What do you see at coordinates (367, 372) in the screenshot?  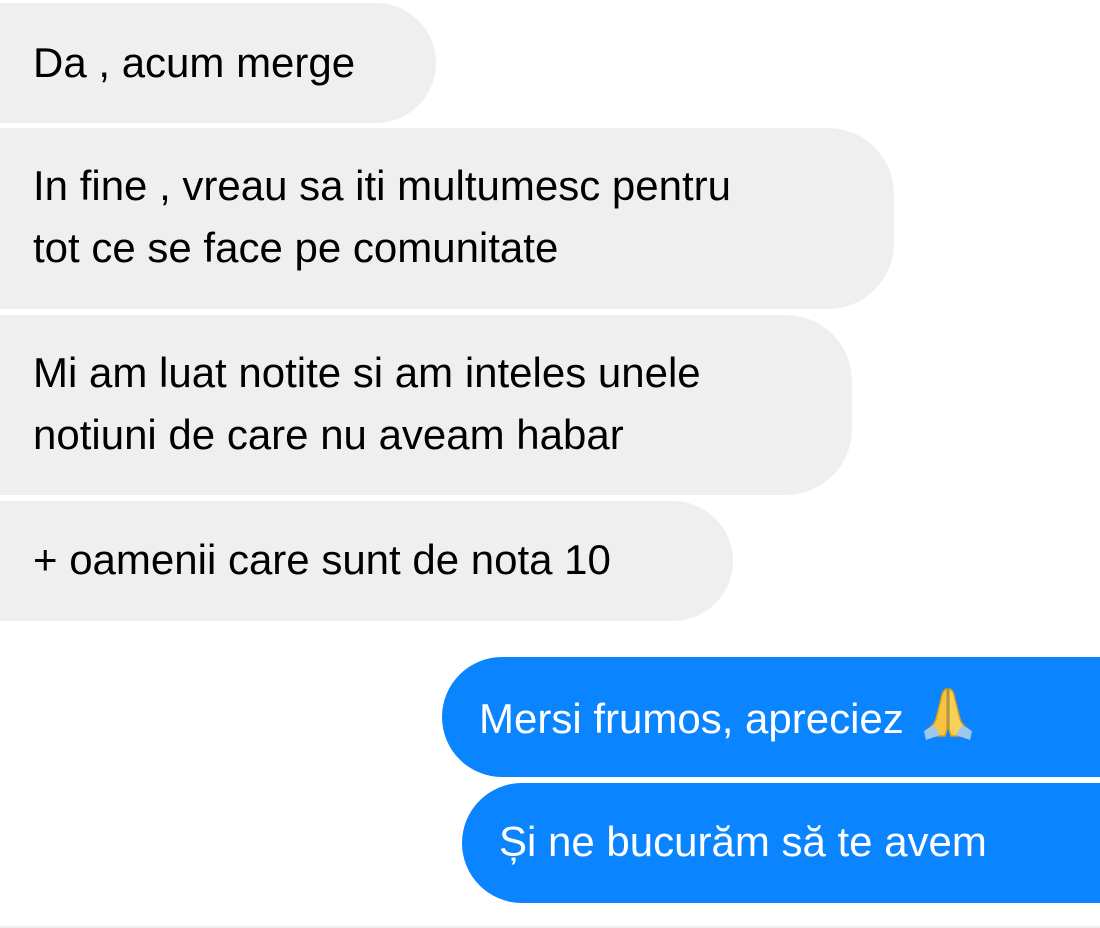 I see `message-text: Mi am luat notite si am inteles unele` at bounding box center [367, 372].